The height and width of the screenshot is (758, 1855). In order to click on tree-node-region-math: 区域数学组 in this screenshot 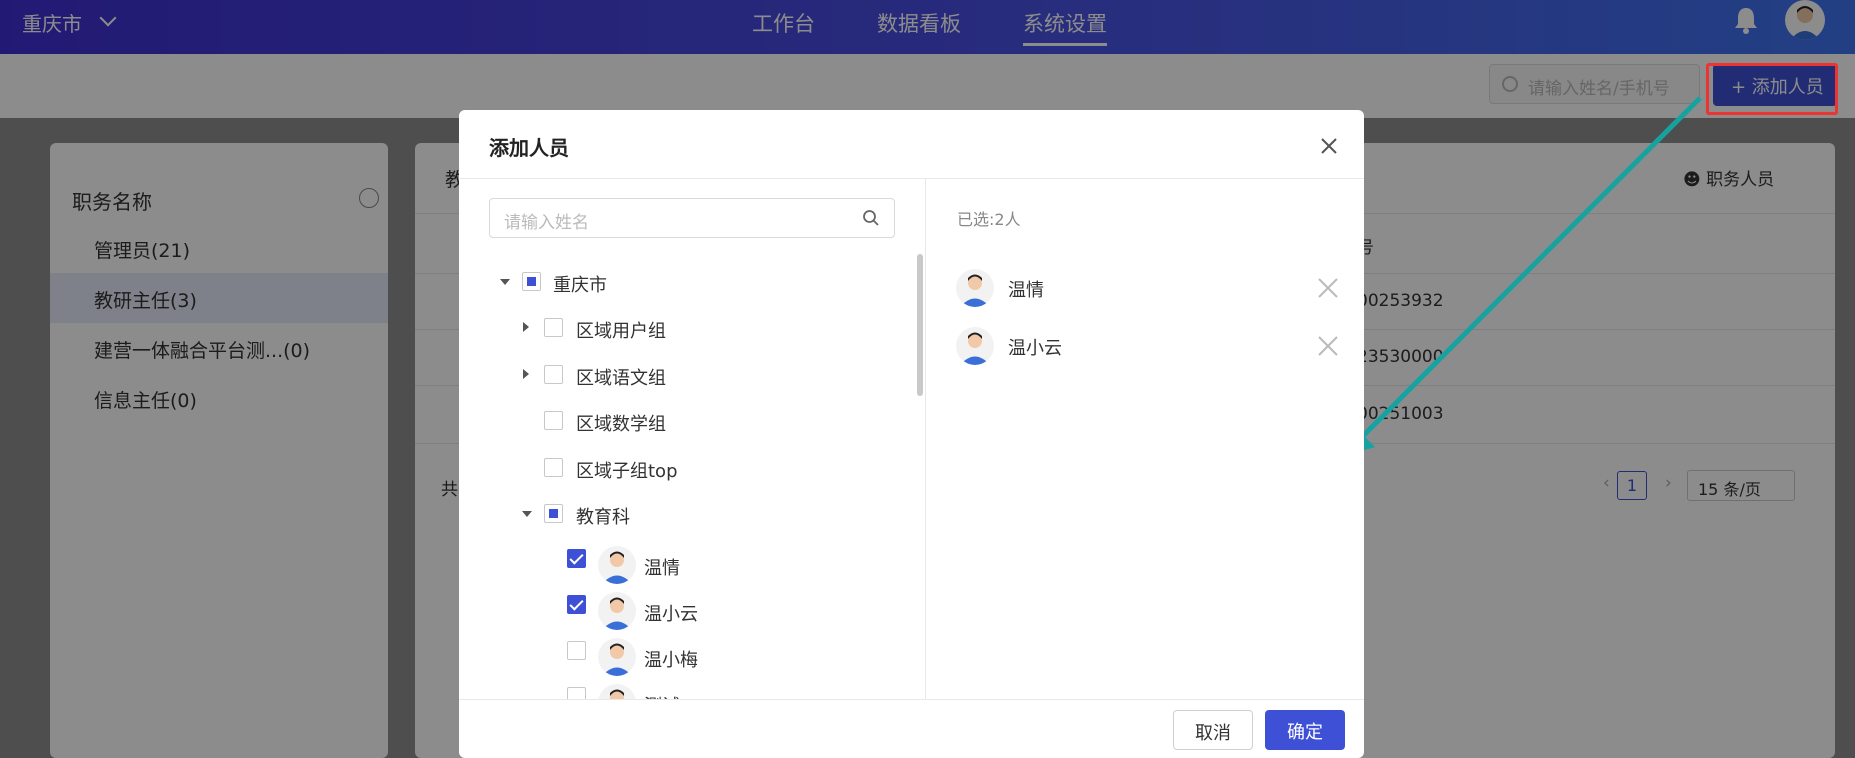, I will do `click(689, 422)`.